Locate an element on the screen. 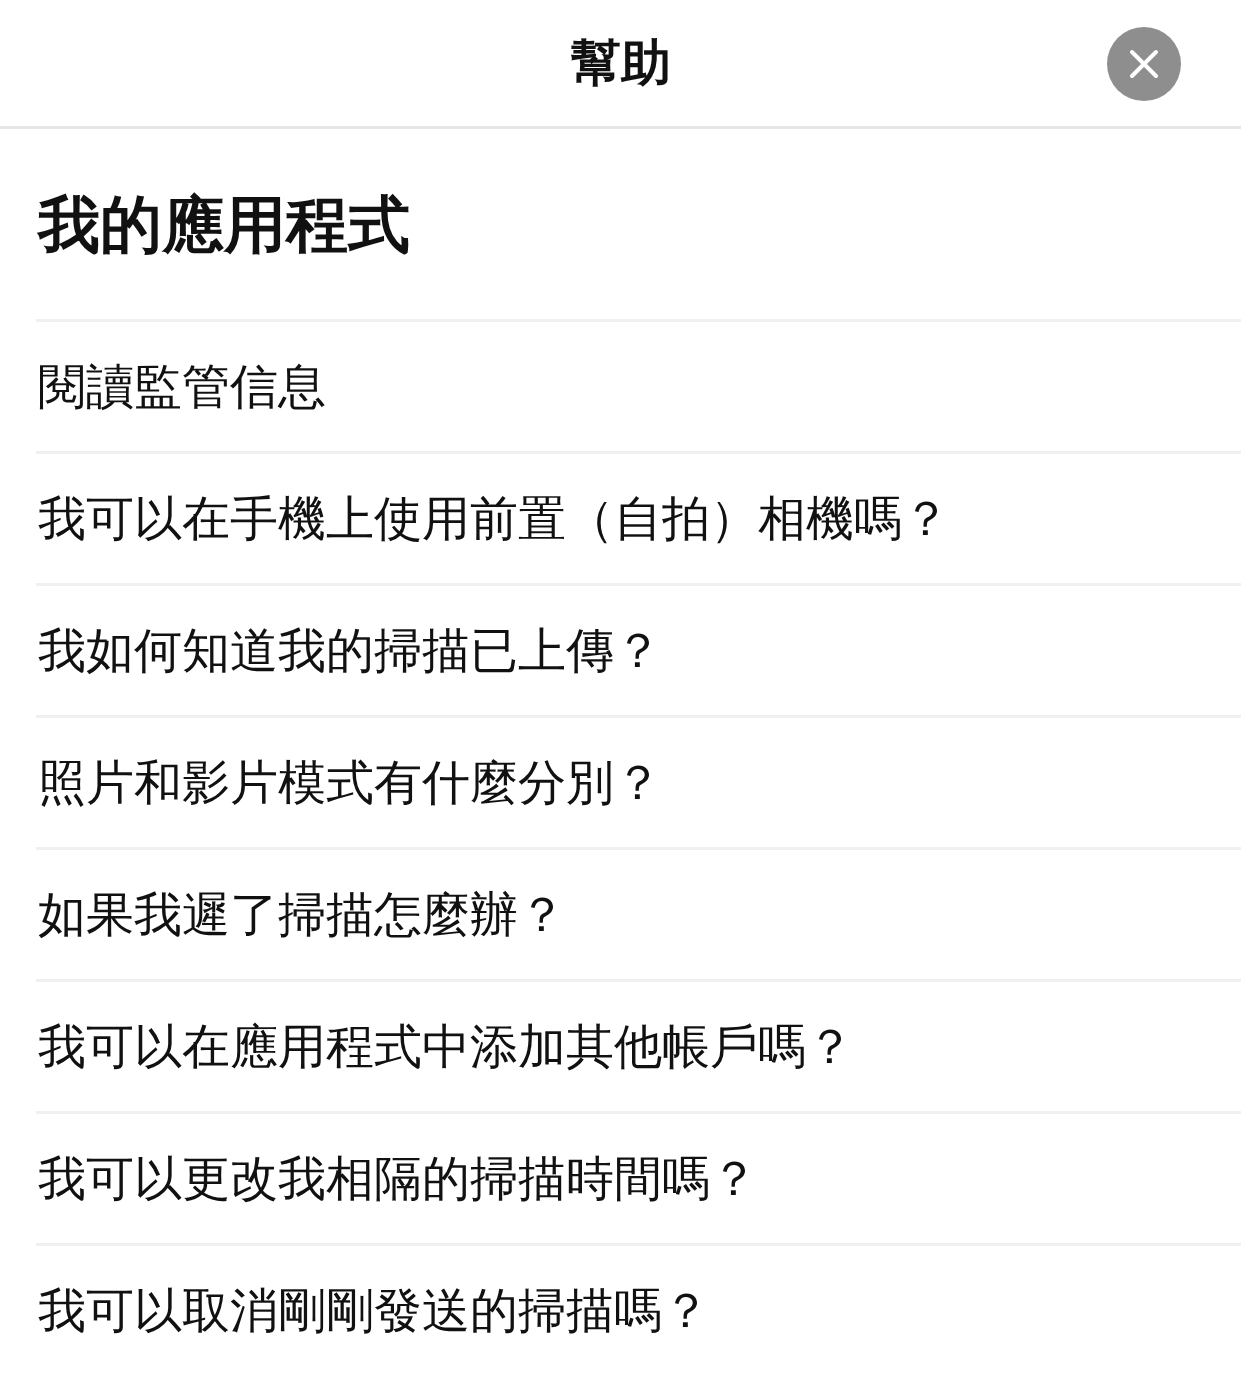  help-item: 我可以取消剛剛發送的掃描嗎？ is located at coordinates (638, 1308).